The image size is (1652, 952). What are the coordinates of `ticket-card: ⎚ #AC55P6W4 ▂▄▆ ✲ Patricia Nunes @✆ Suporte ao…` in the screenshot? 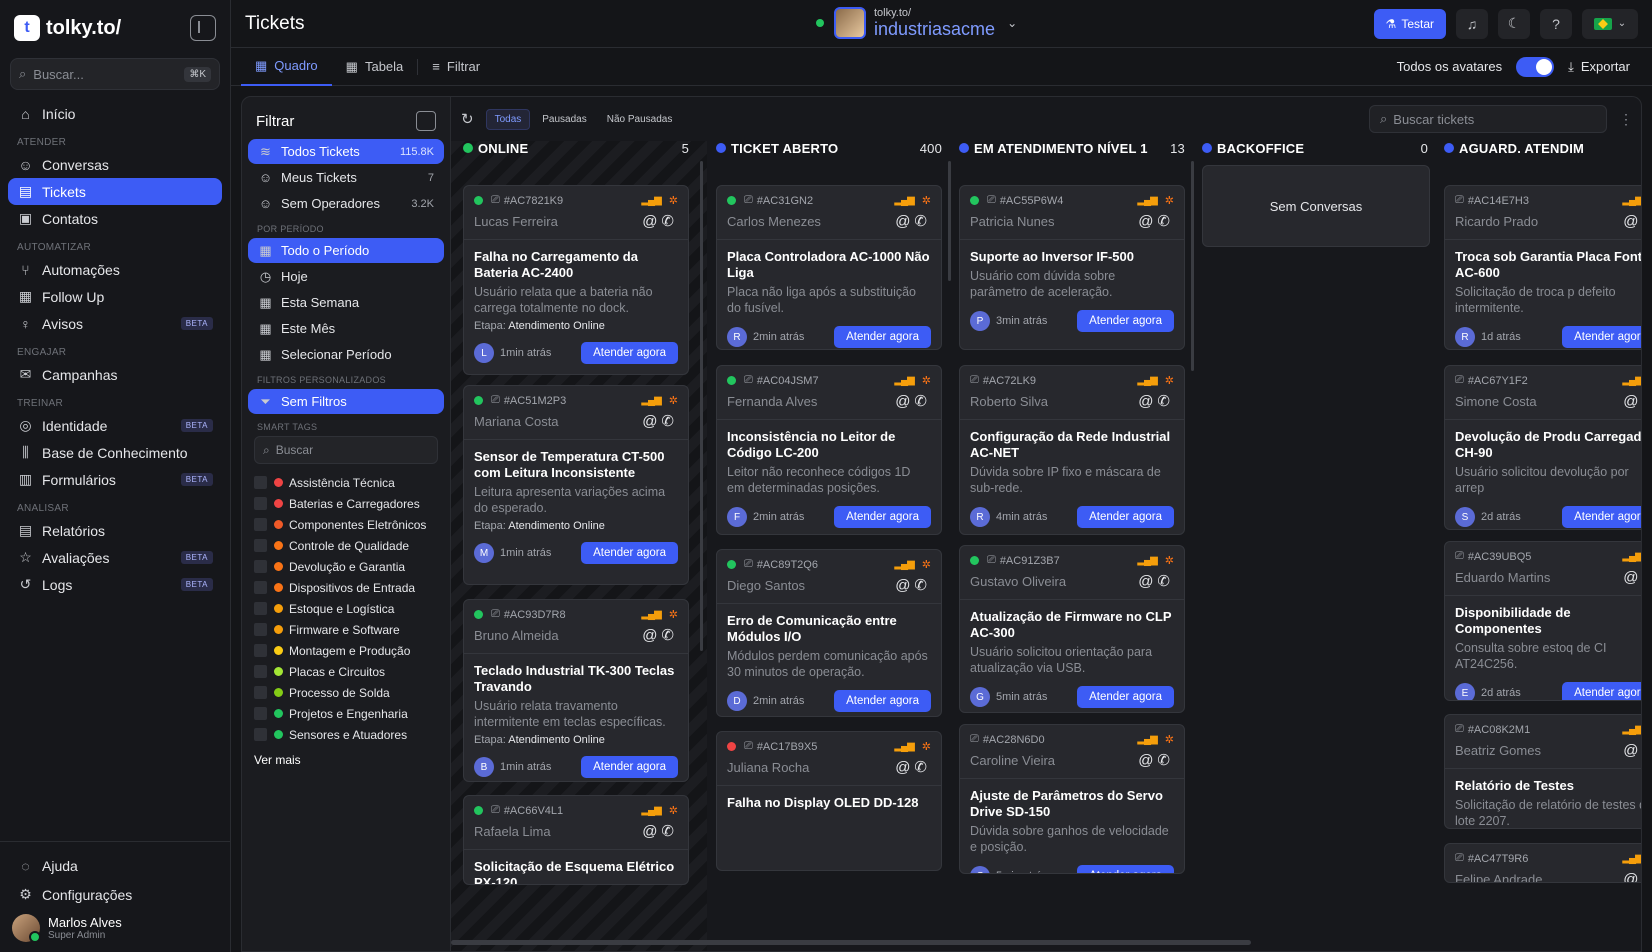 It's located at (1072, 267).